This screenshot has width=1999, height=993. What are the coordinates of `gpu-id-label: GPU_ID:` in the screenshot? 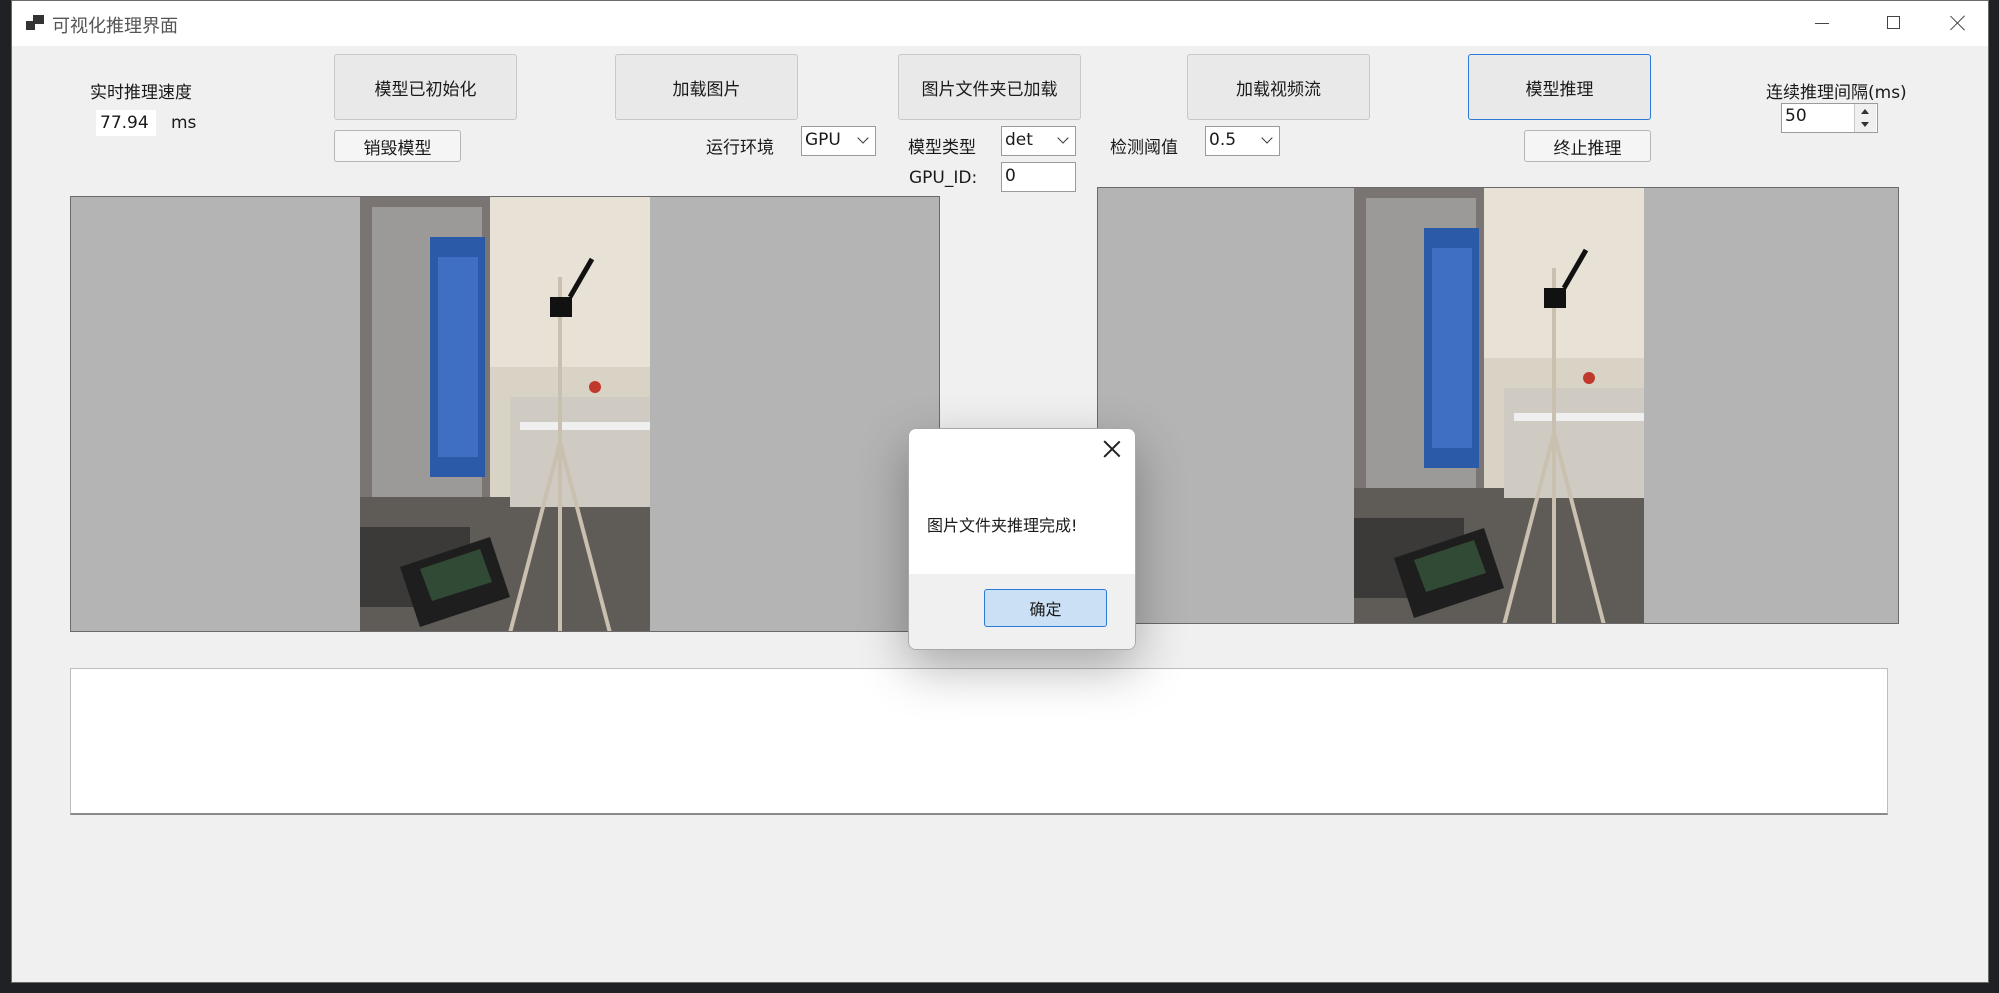 It's located at (943, 178).